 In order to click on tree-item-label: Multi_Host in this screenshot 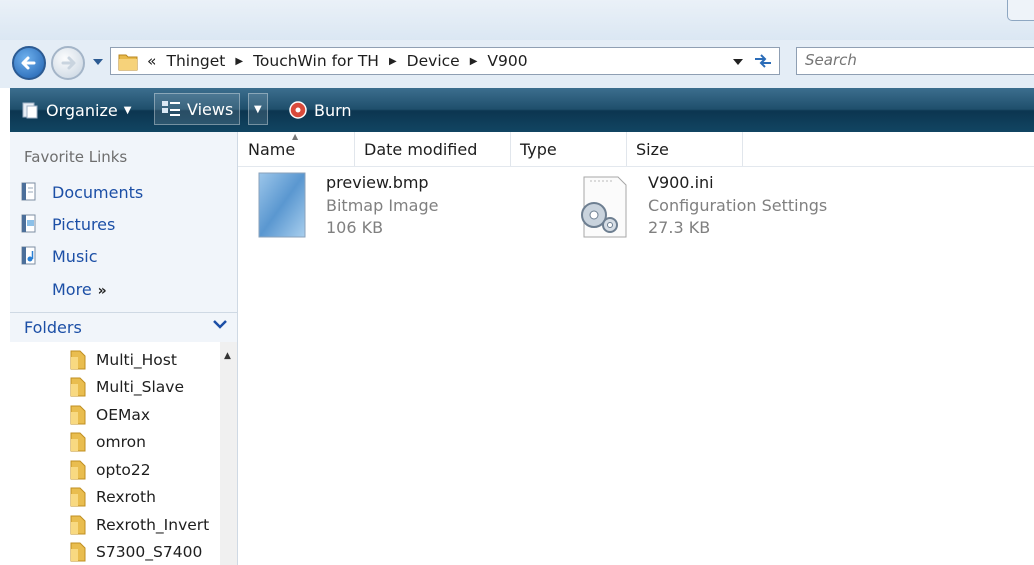, I will do `click(136, 360)`.